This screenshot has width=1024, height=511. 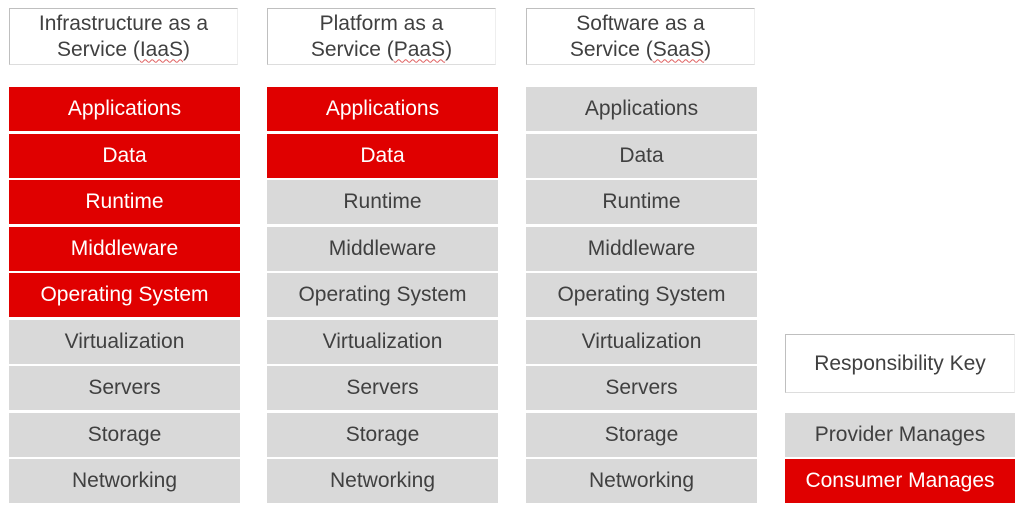 I want to click on key-consumer-manages: Consumer Manages, so click(x=900, y=481).